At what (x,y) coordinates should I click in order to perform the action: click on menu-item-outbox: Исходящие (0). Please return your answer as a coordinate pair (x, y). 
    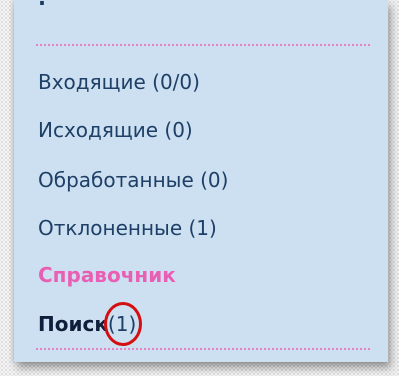
    Looking at the image, I should click on (115, 130).